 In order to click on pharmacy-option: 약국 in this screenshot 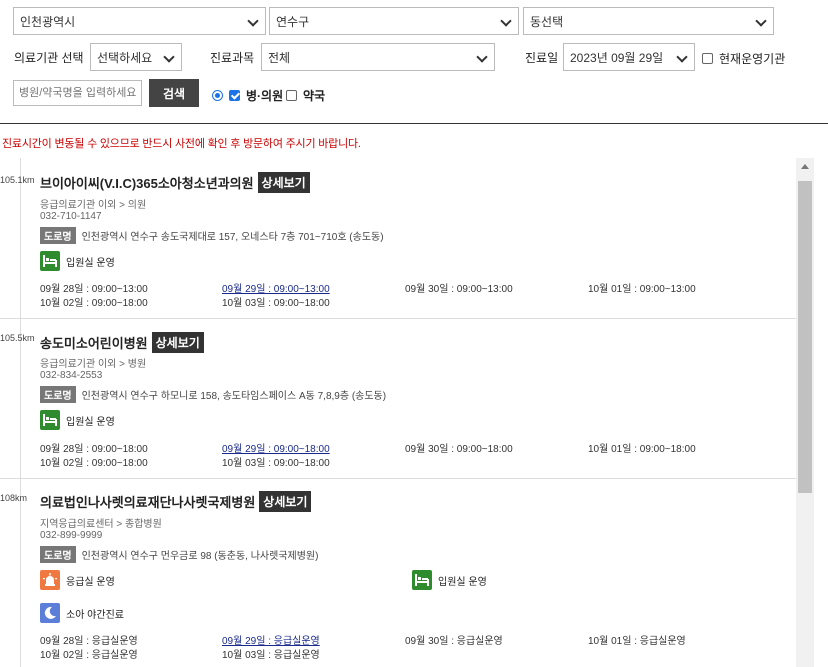, I will do `click(305, 95)`.